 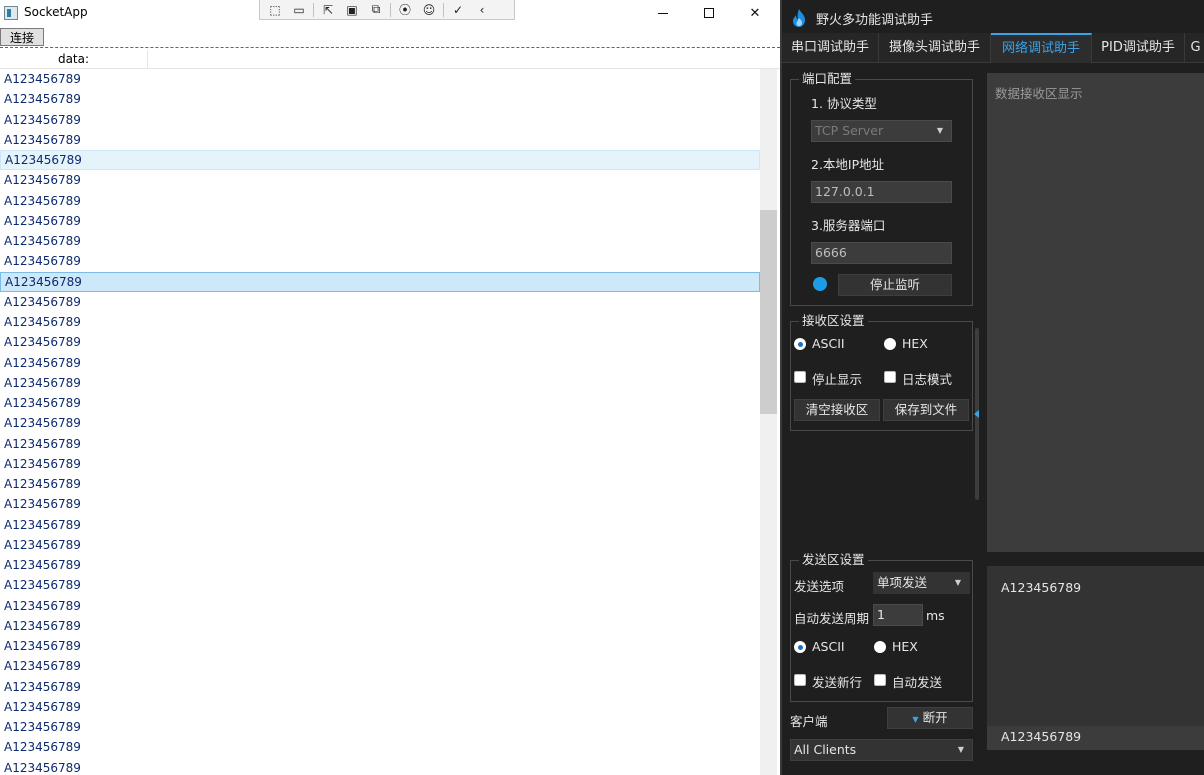 What do you see at coordinates (976, 414) in the screenshot?
I see `splitter-arrow-icon` at bounding box center [976, 414].